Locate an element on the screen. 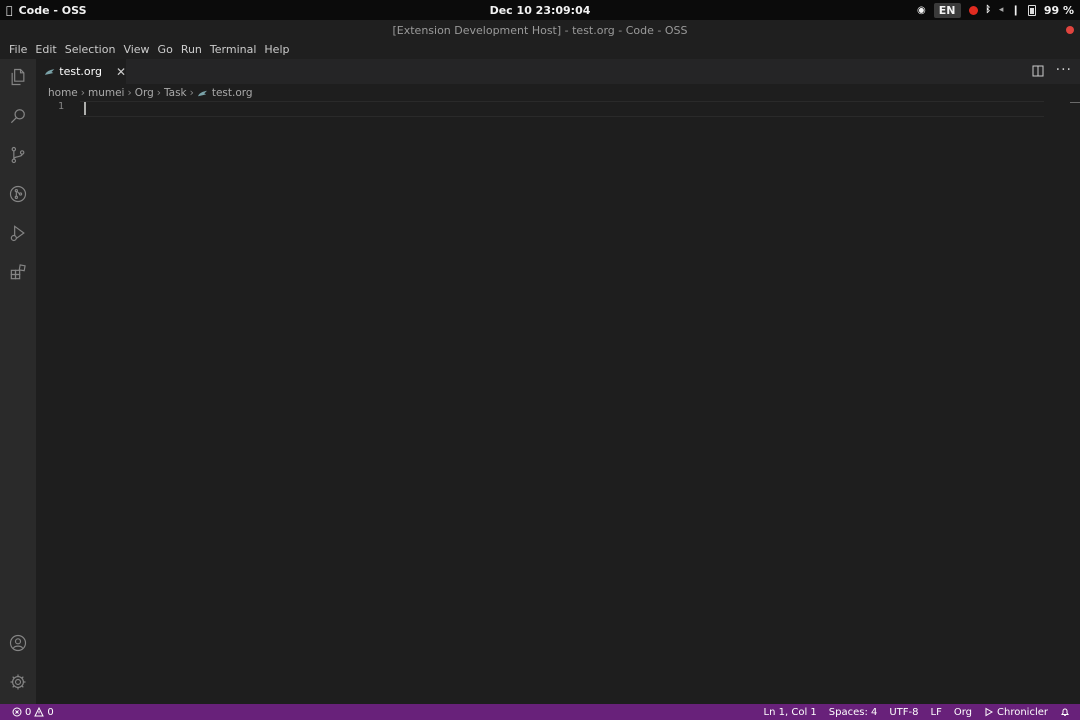 The height and width of the screenshot is (720, 1080). problems-indicator: 0 0 is located at coordinates (33, 712).